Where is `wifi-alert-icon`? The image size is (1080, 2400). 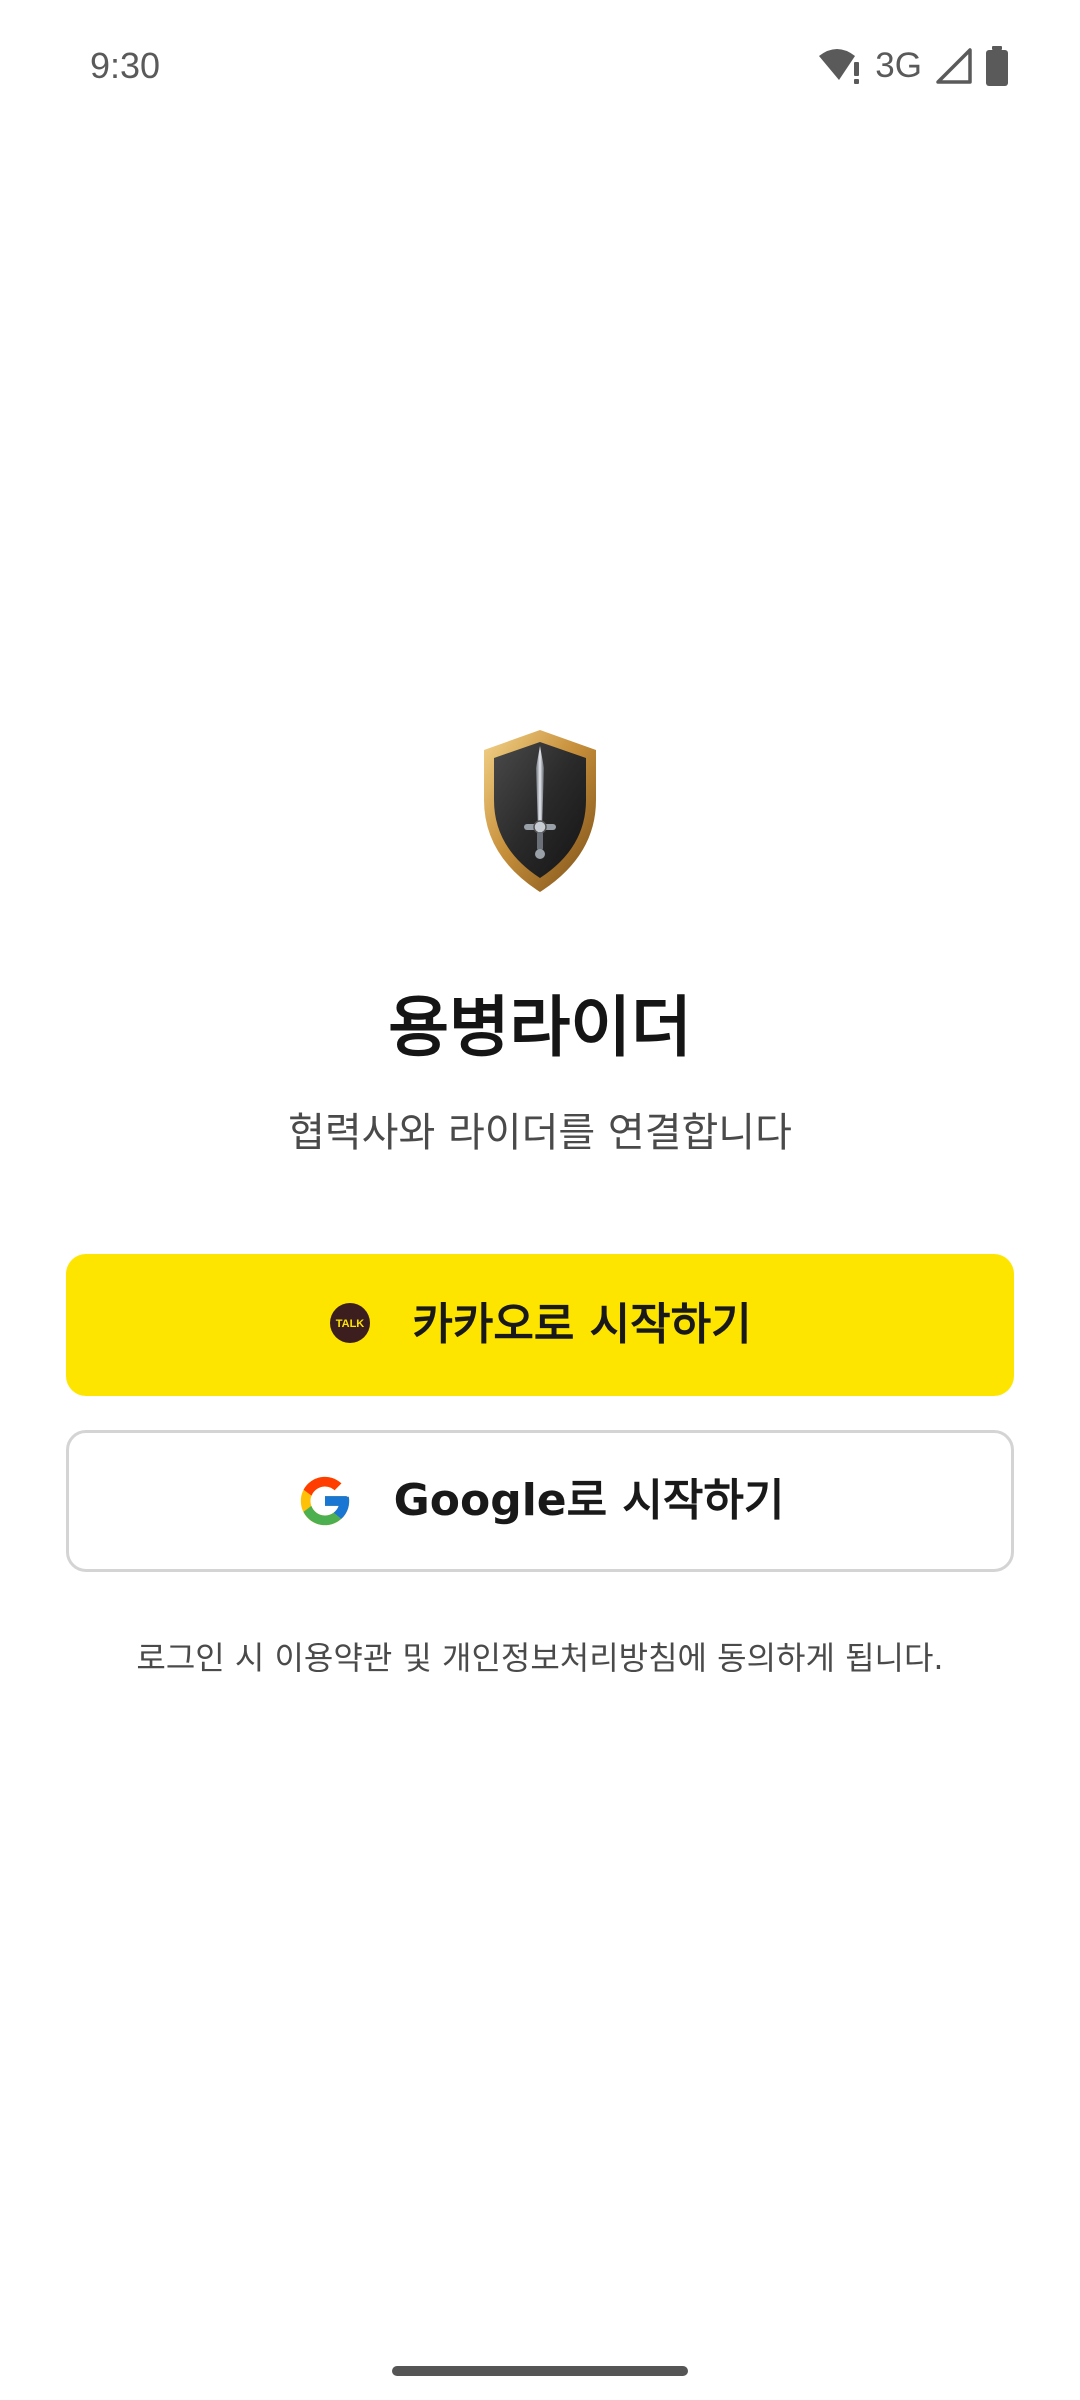
wifi-alert-icon is located at coordinates (839, 66).